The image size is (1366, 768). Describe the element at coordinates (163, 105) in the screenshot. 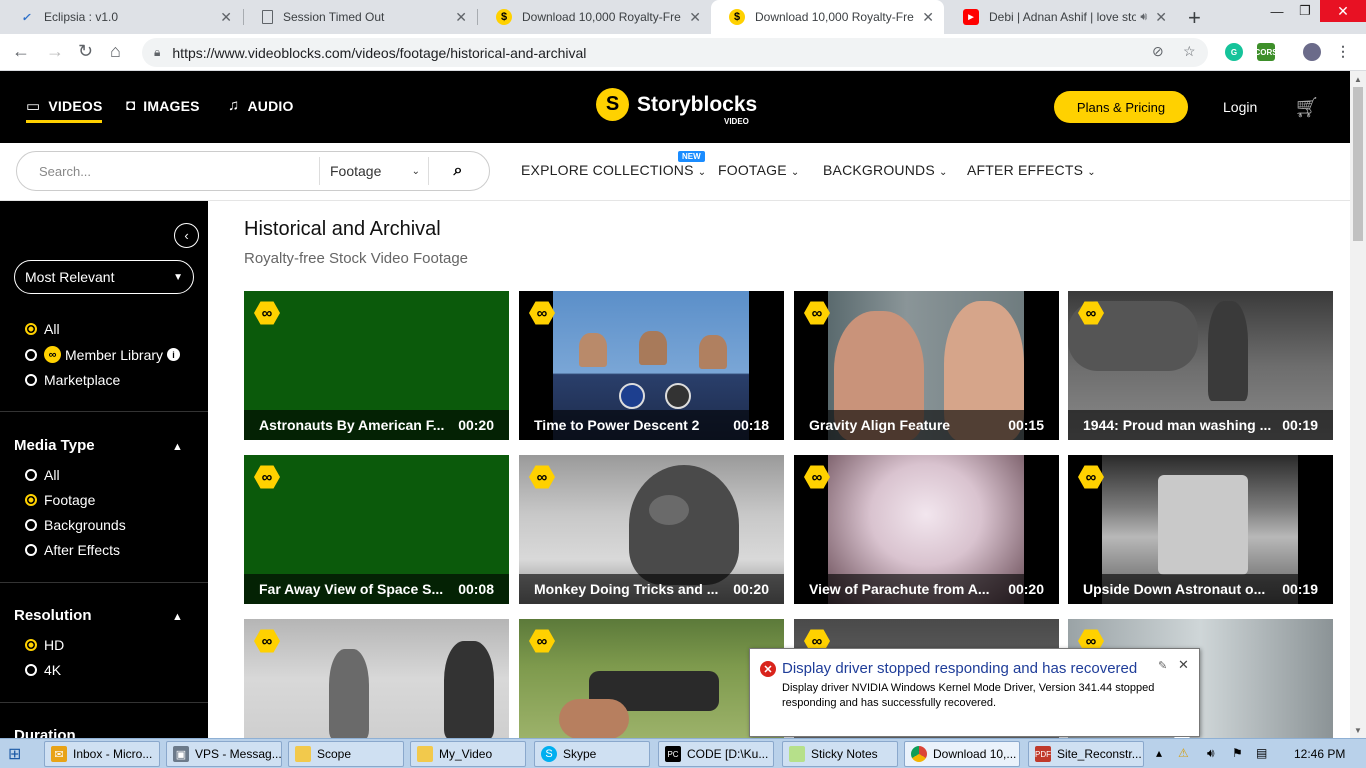

I see `nav-images: ◘ IMAGES` at that location.